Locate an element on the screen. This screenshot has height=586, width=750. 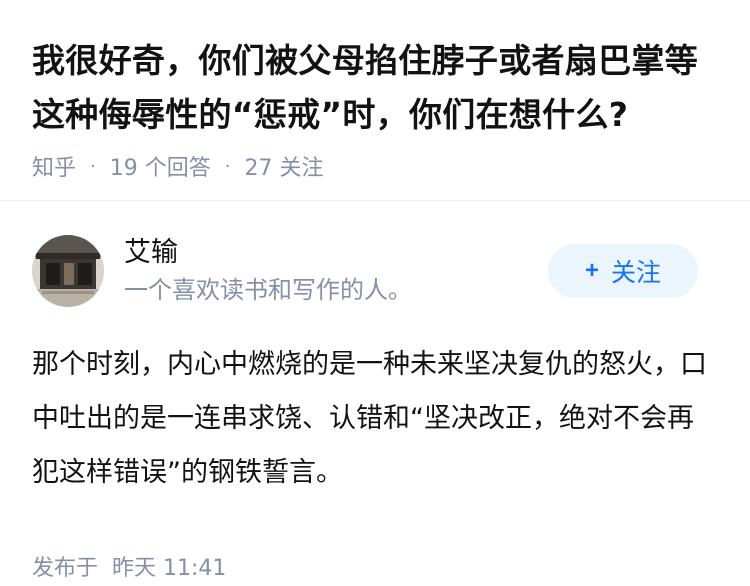
follow-count: 27 关注 is located at coordinates (284, 168).